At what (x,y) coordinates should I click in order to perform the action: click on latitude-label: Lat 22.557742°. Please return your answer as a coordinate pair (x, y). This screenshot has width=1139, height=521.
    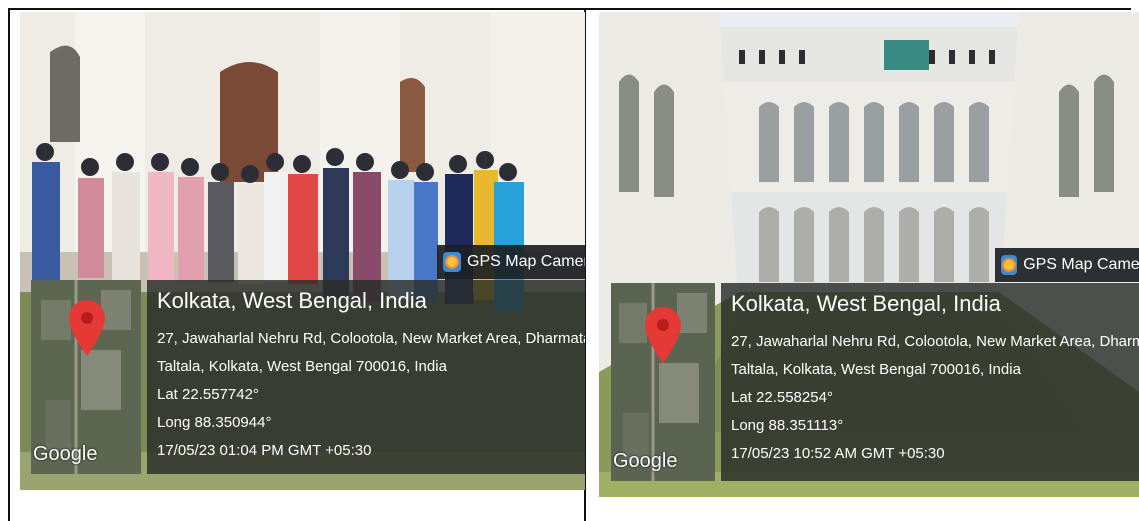
    Looking at the image, I should click on (208, 394).